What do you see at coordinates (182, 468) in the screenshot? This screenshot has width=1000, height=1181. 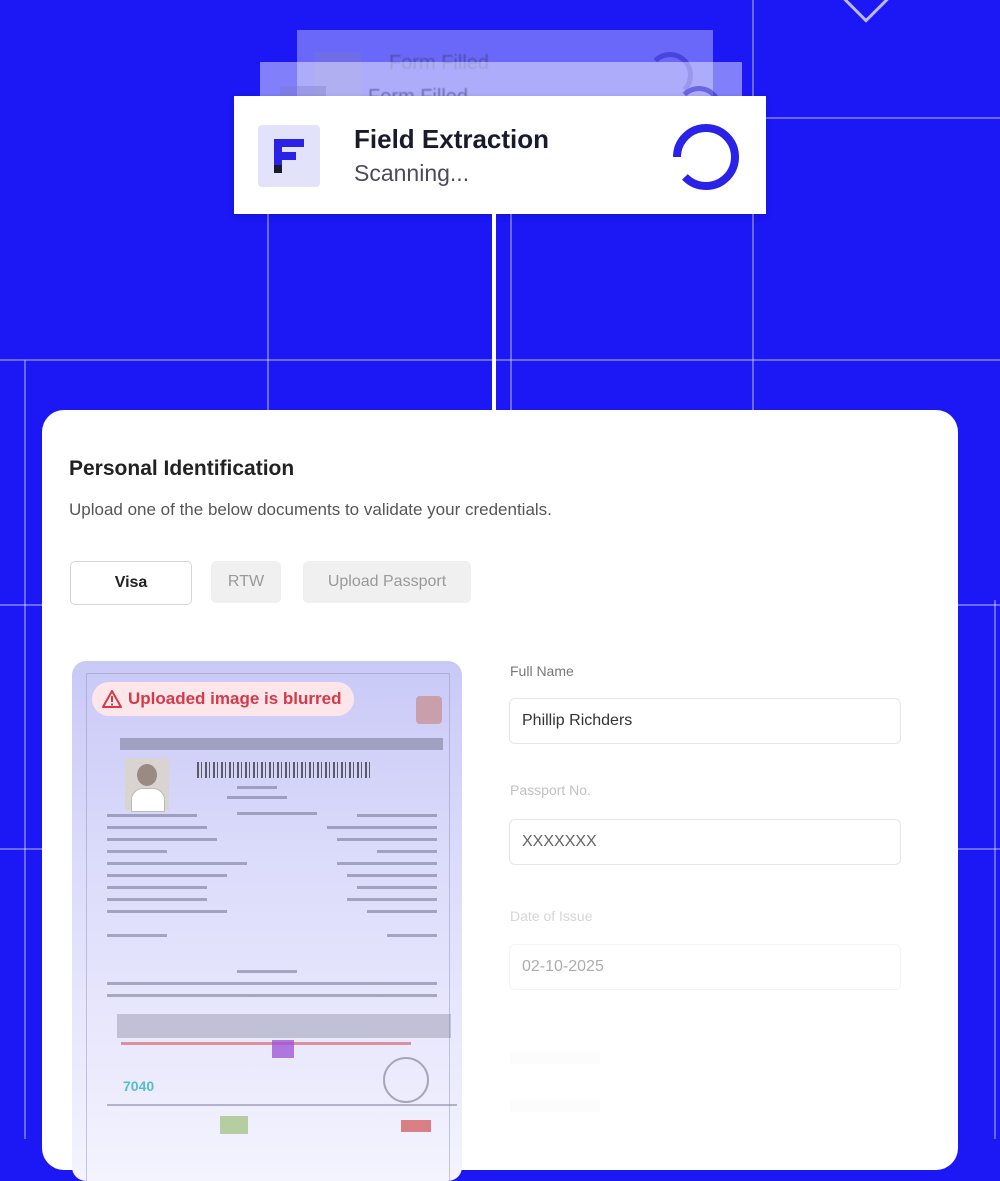 I see `page-title: Personal Identification` at bounding box center [182, 468].